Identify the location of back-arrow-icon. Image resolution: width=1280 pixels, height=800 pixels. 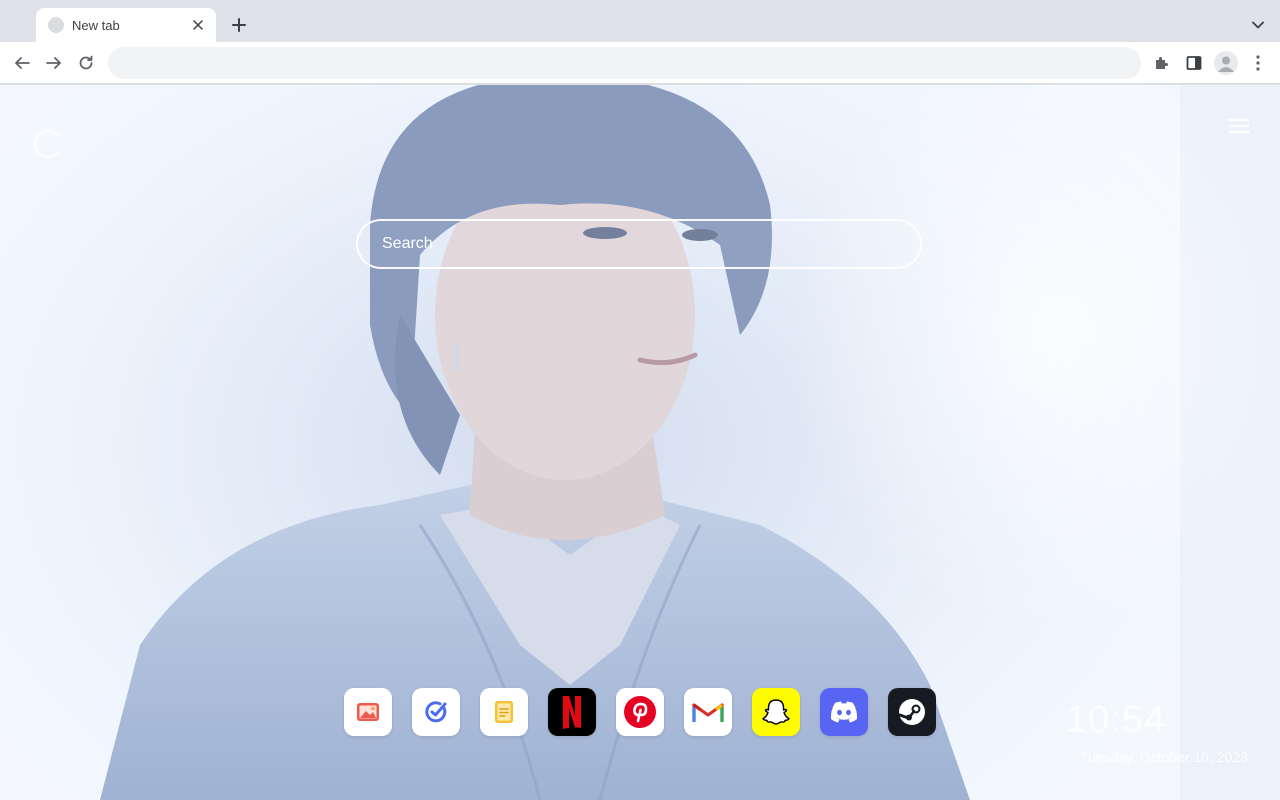
(22, 63).